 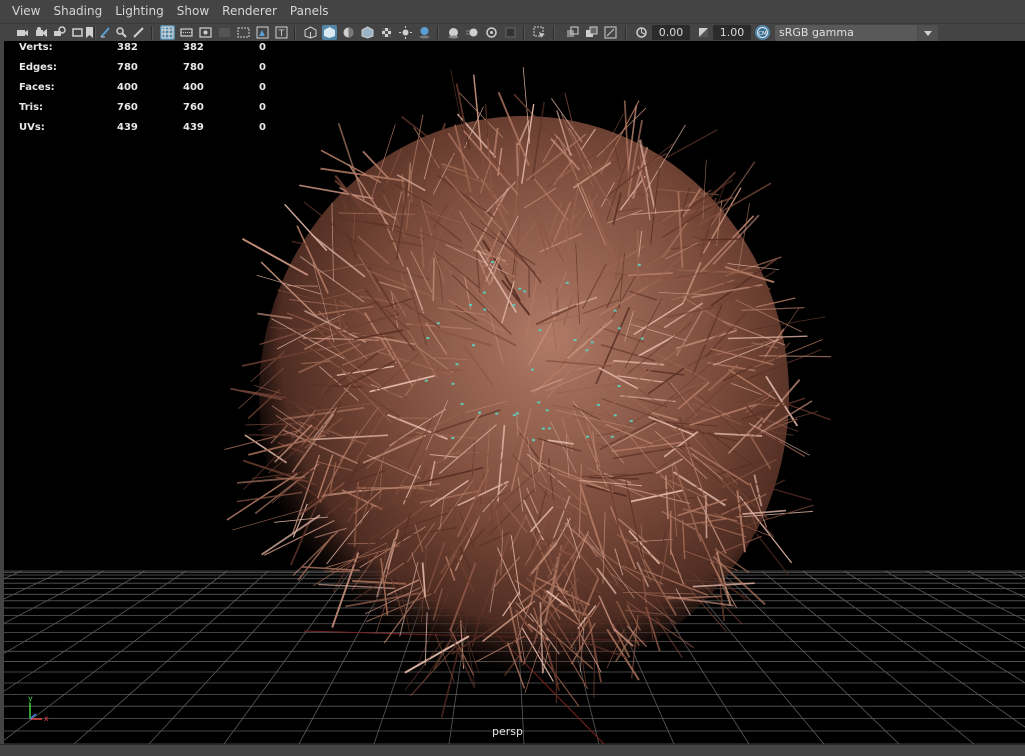 I want to click on depth-of-field-icon, so click(x=510, y=32).